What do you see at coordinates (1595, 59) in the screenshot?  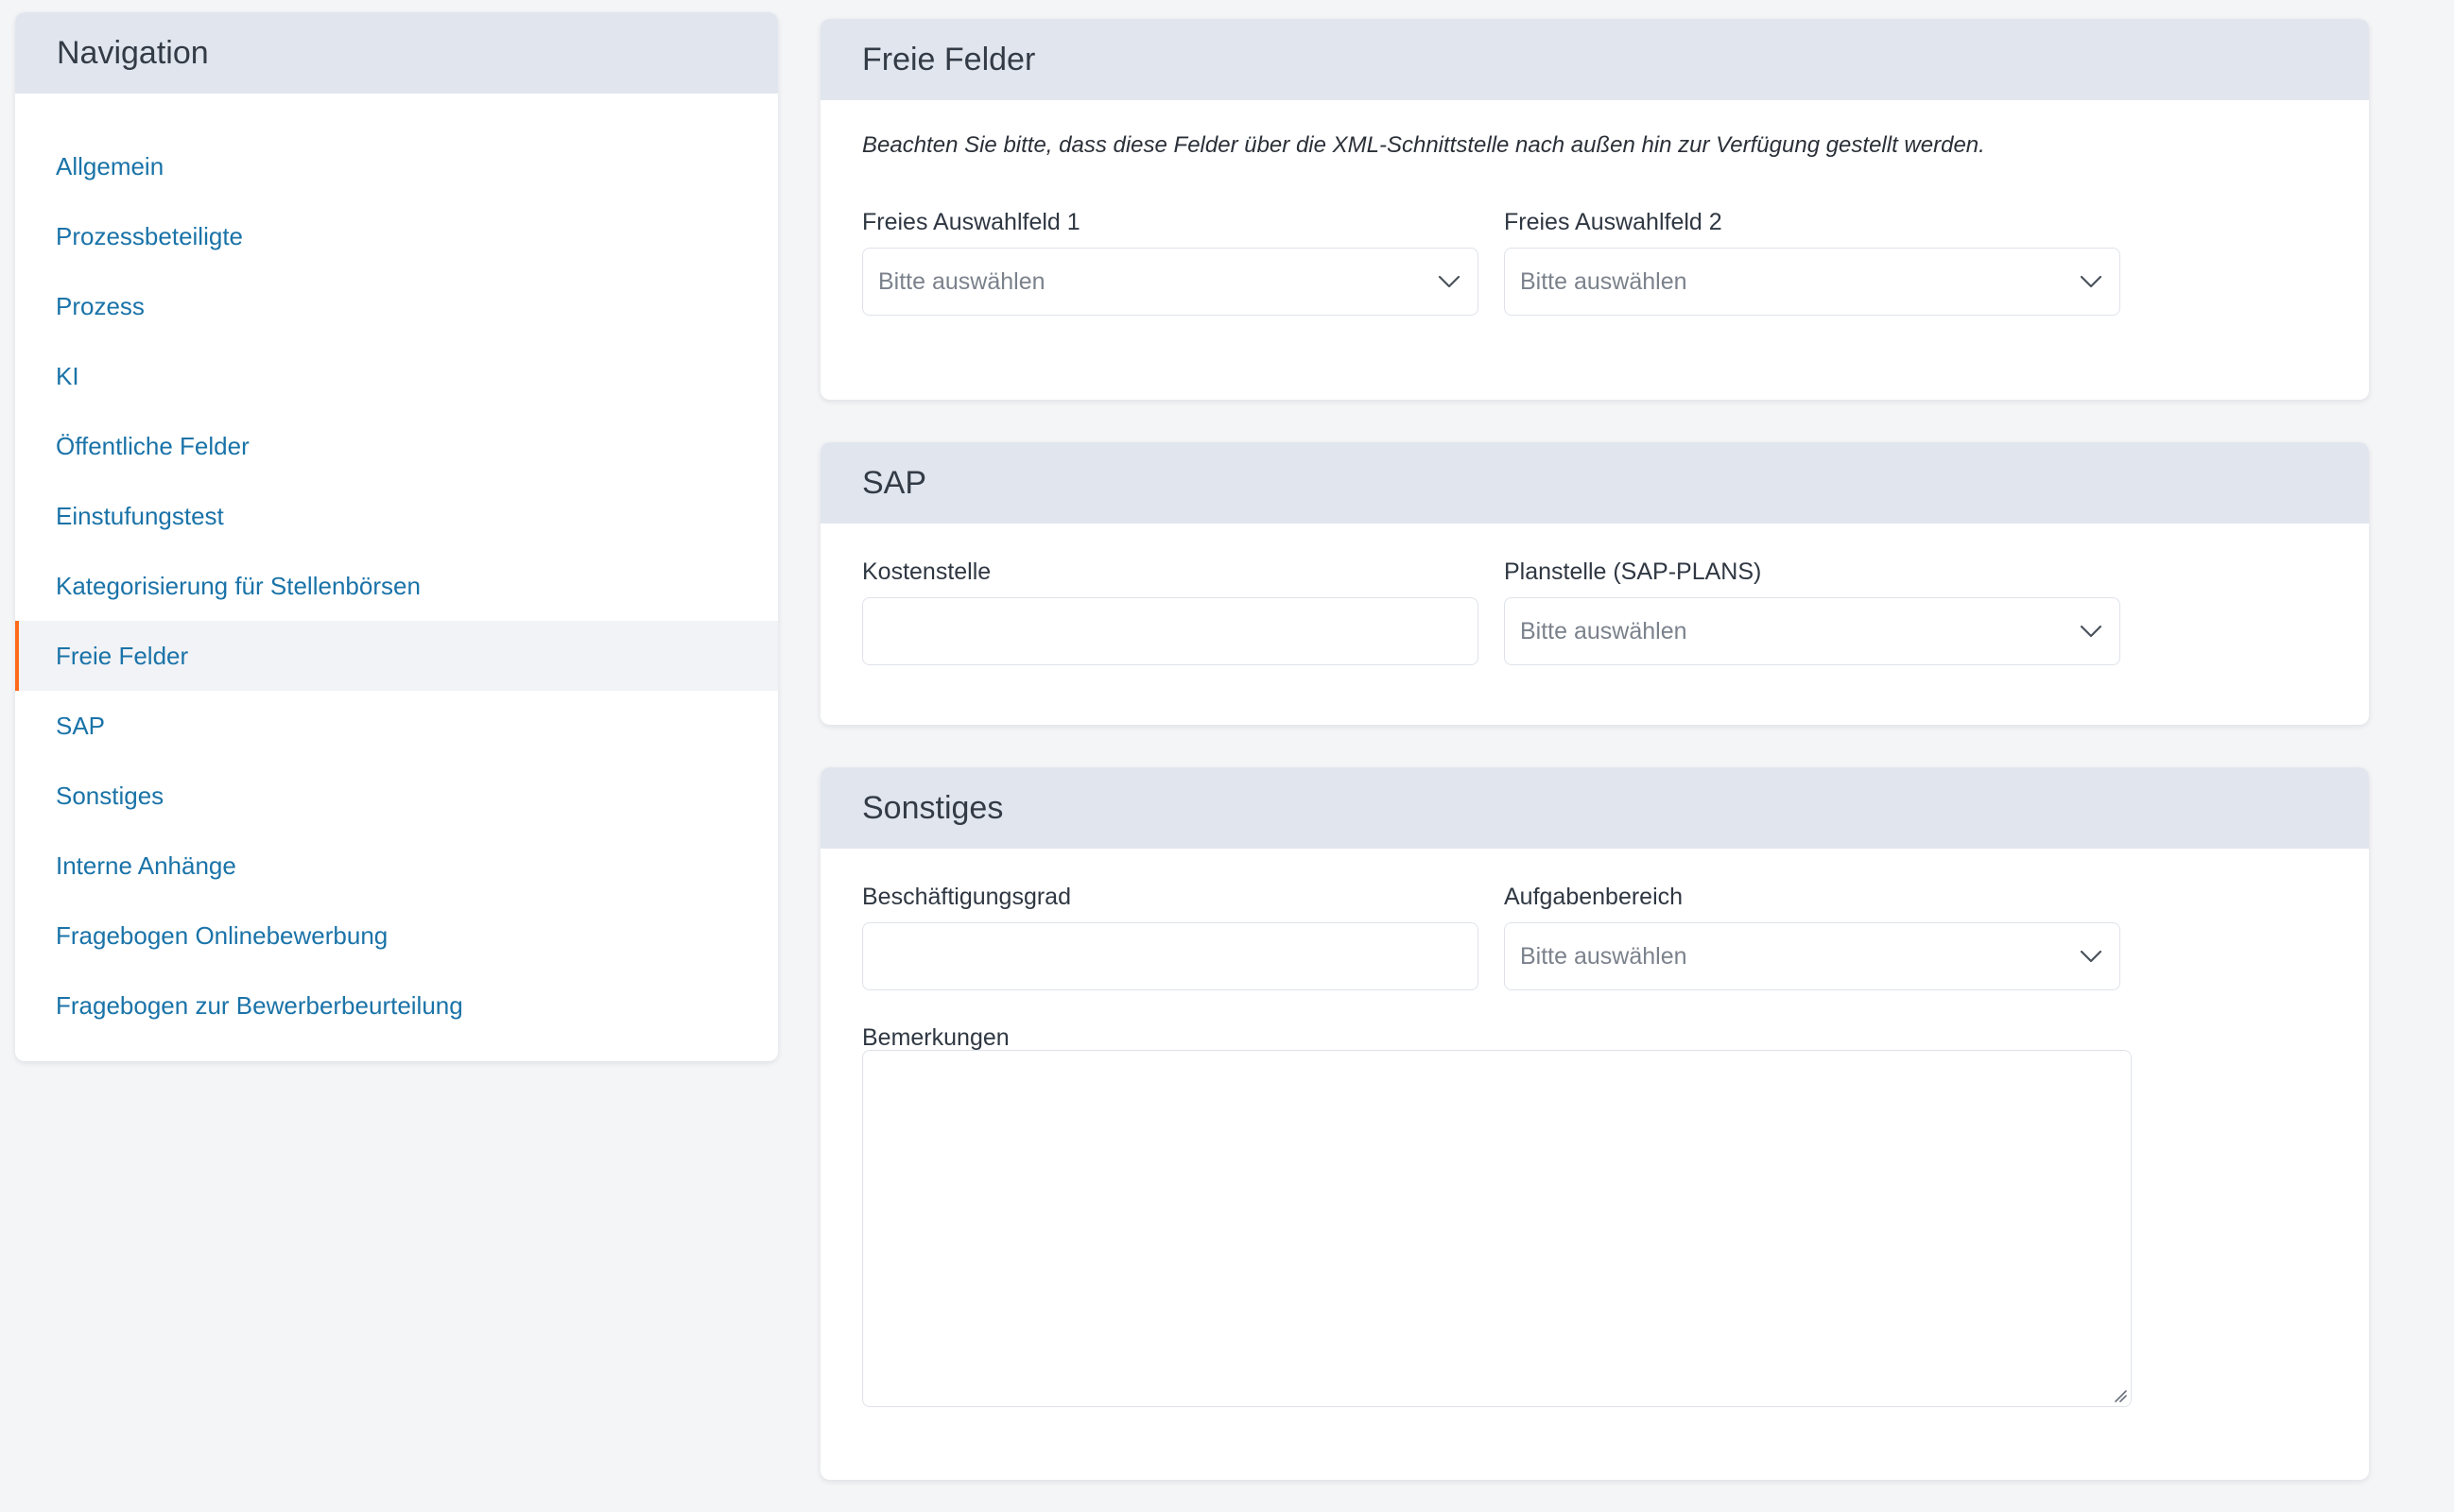 I see `freie-felder-title: Freie Felder` at bounding box center [1595, 59].